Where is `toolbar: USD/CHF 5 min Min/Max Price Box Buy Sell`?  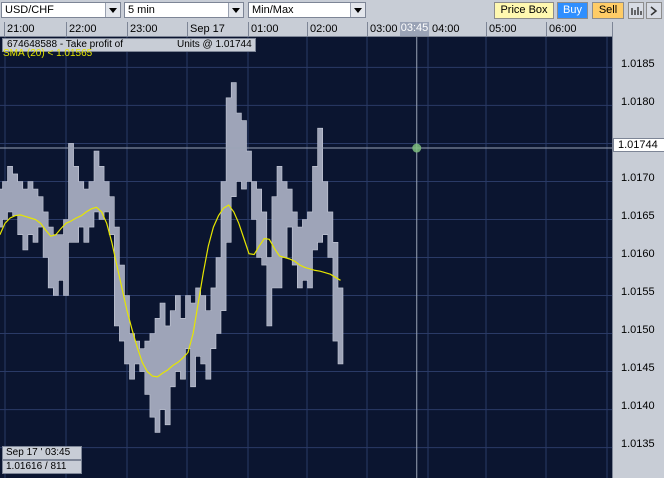 toolbar: USD/CHF 5 min Min/Max Price Box Buy Sell is located at coordinates (332, 11).